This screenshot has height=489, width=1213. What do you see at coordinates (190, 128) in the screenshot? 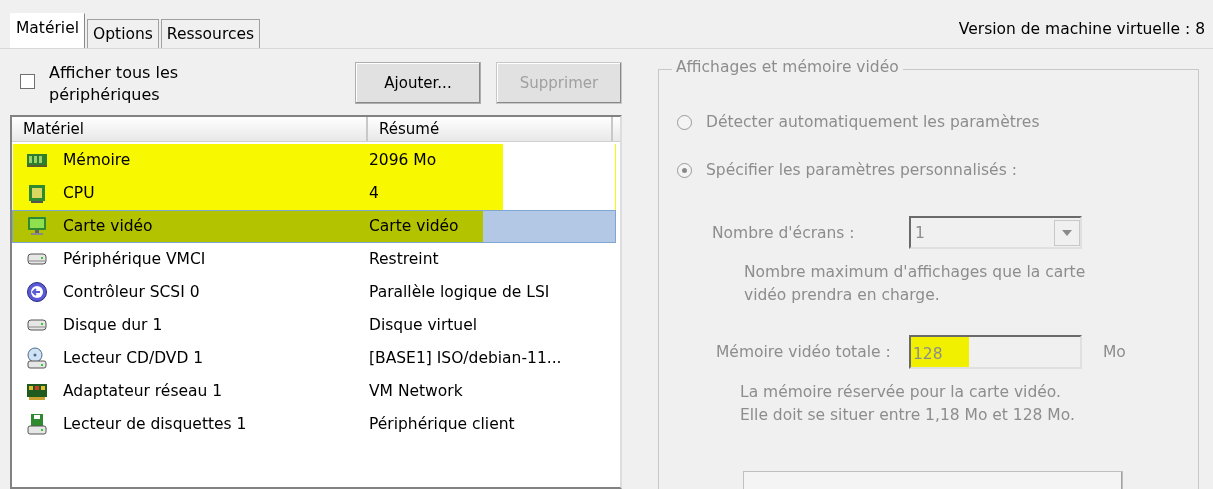
I see `column-header: Matériel` at bounding box center [190, 128].